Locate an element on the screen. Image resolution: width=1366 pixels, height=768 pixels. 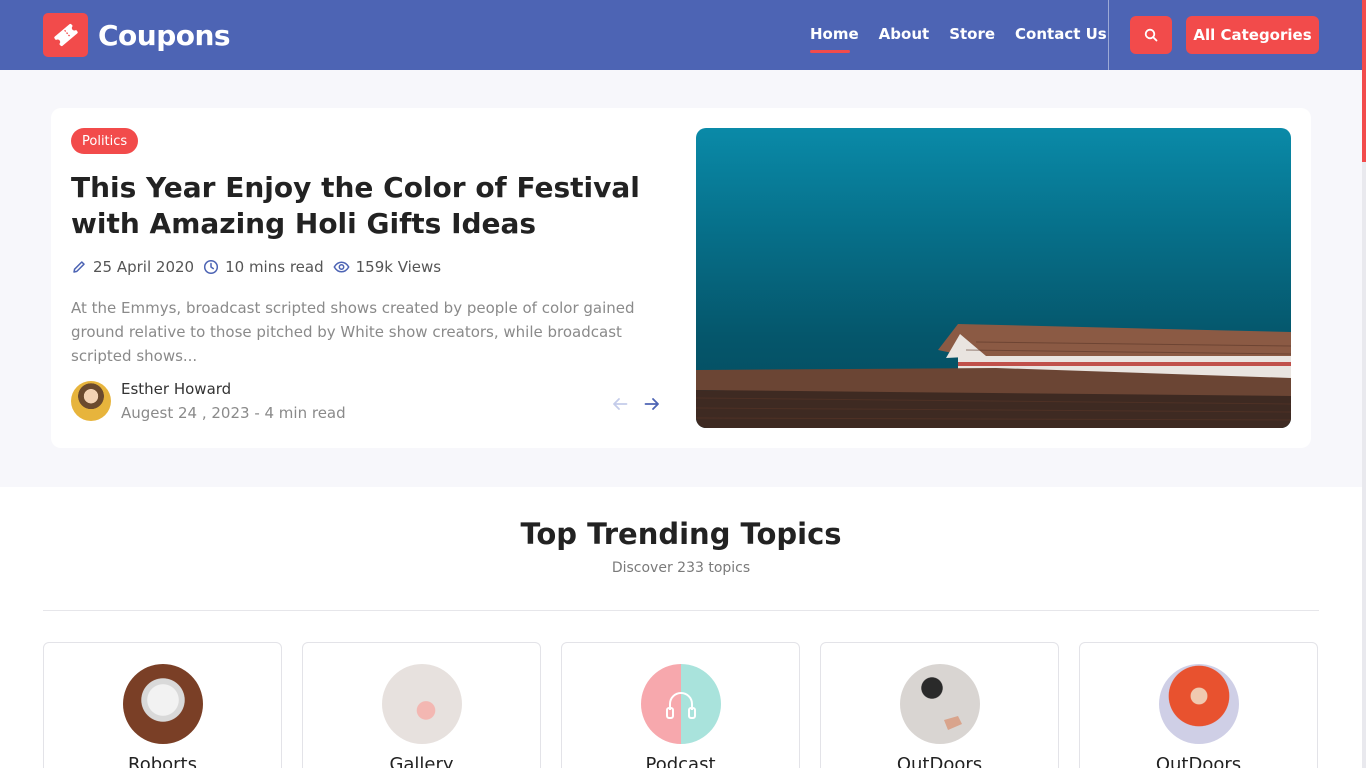
logo-text: Coupons is located at coordinates (164, 35).